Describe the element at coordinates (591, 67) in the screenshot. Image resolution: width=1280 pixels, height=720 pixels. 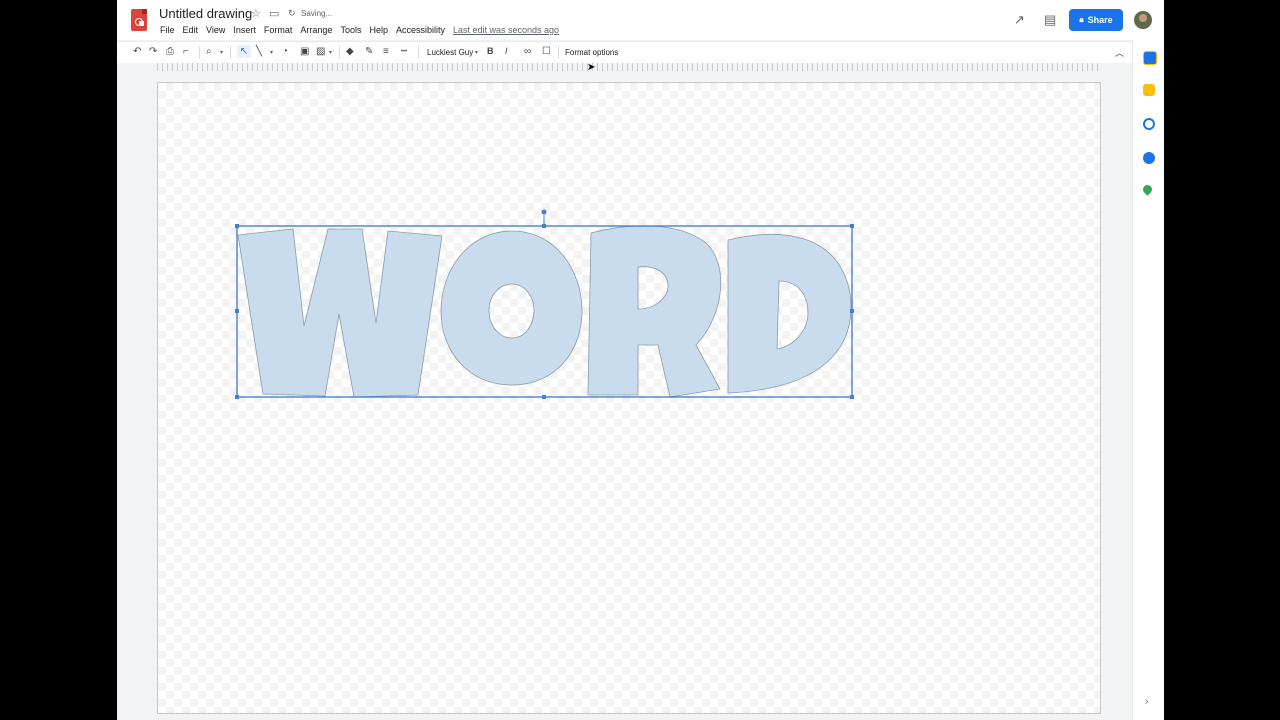
I see `mouse-pointer-icon: ➤` at that location.